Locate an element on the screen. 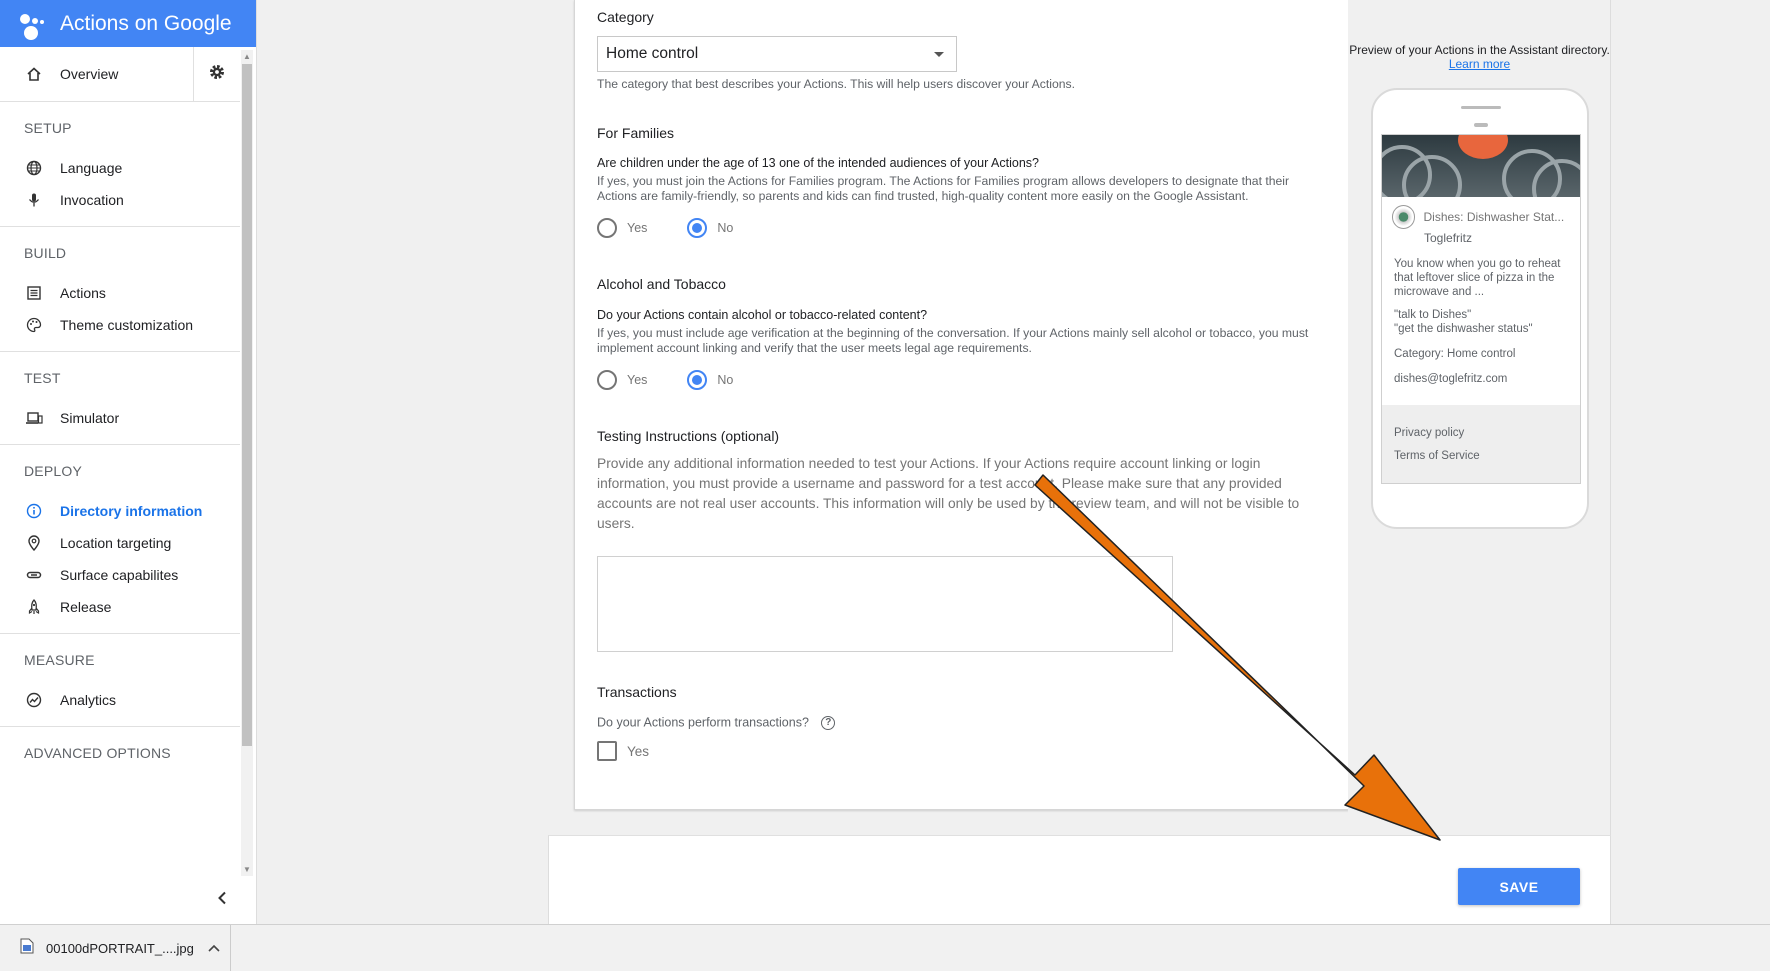 The image size is (1770, 971). image-file-icon is located at coordinates (27, 948).